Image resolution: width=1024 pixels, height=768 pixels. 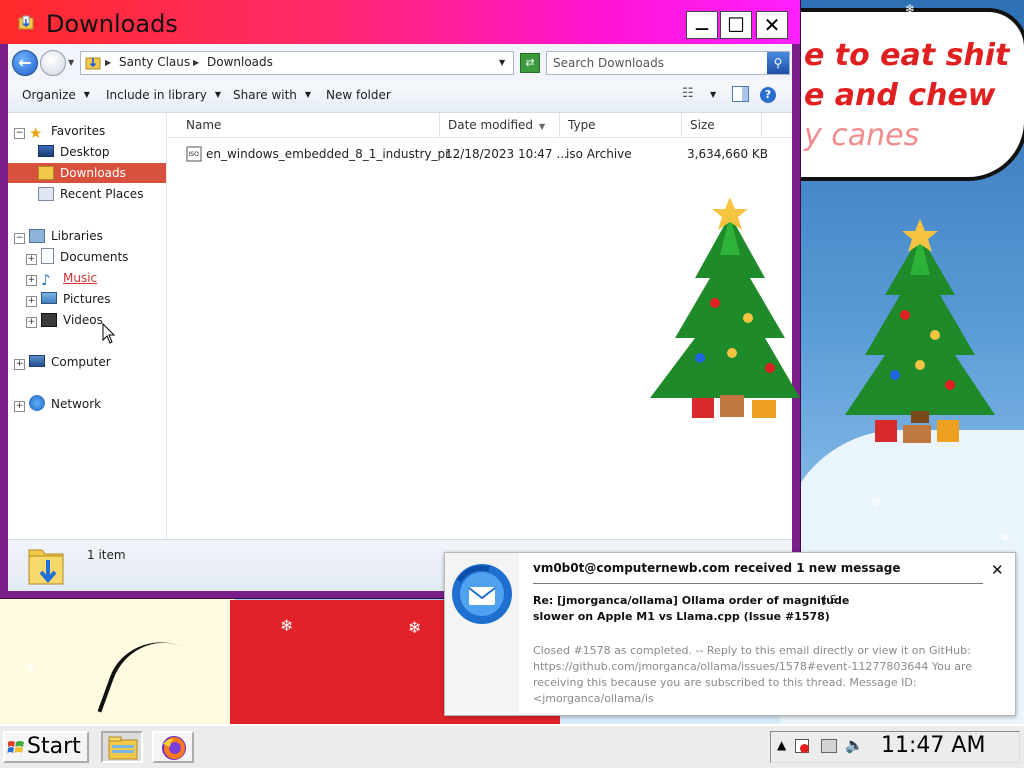 What do you see at coordinates (240, 62) in the screenshot?
I see `breadcrumb-downloads: Downloads` at bounding box center [240, 62].